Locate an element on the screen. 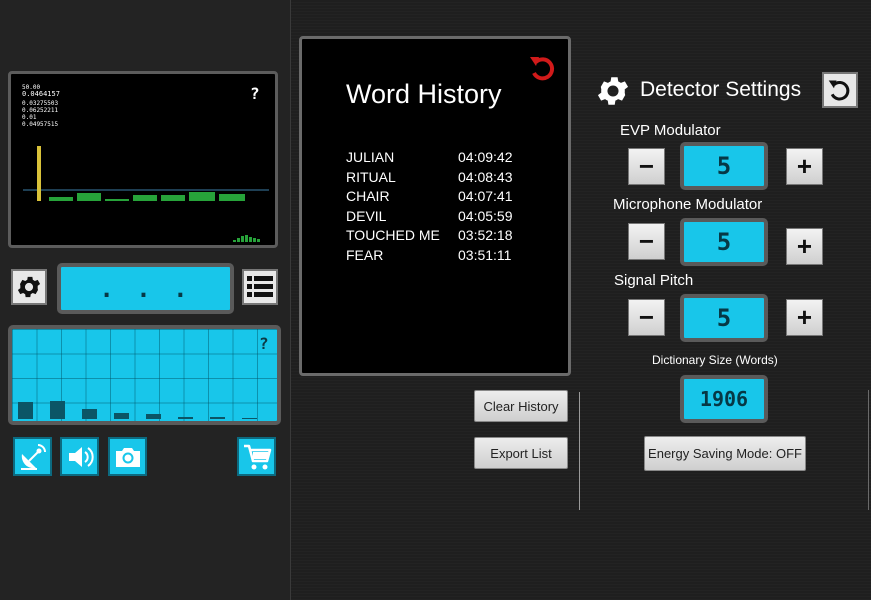 The height and width of the screenshot is (600, 871). history-word: JULIAN is located at coordinates (370, 157).